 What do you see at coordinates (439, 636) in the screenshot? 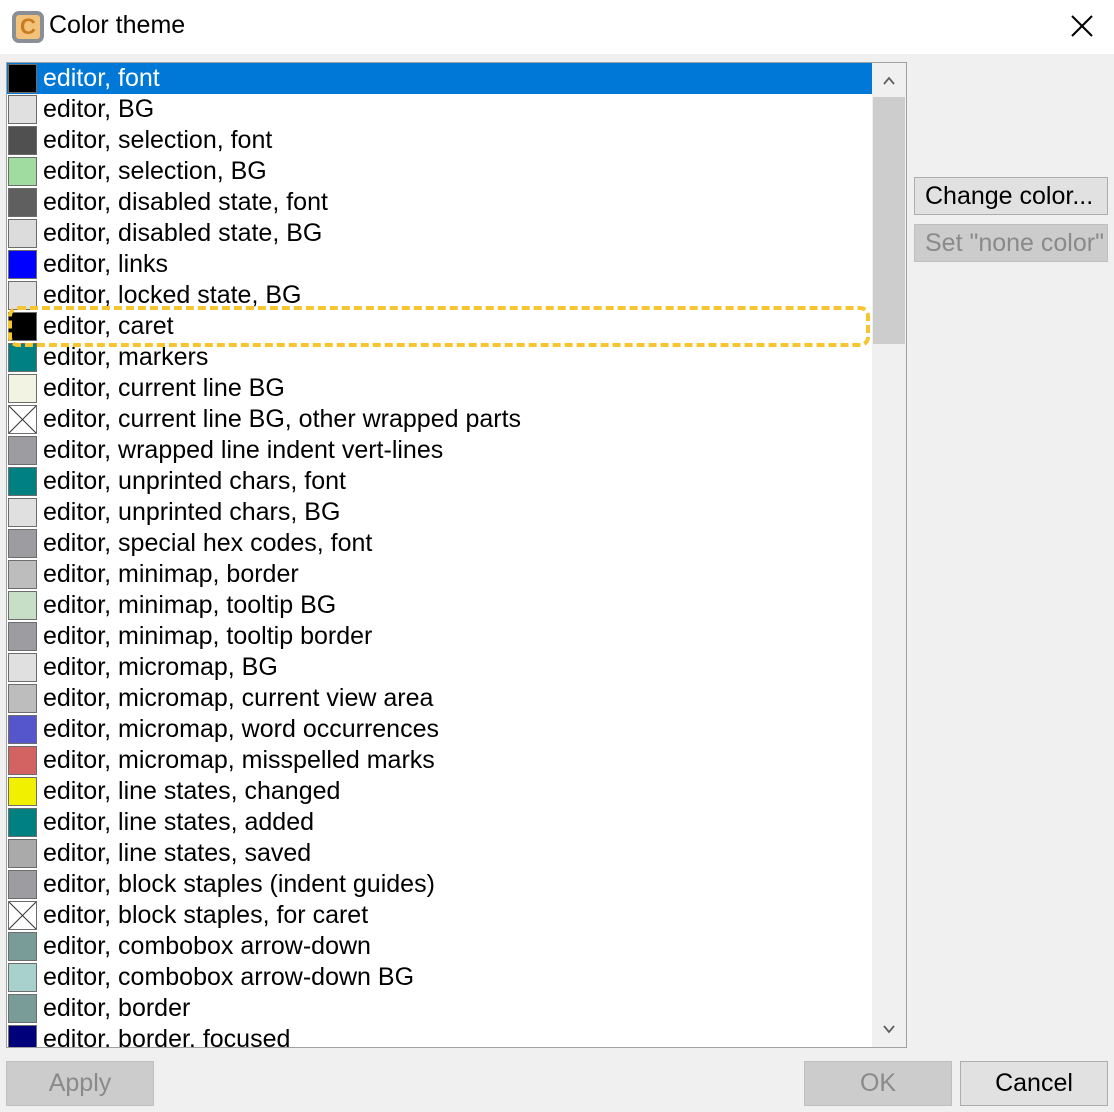
I see `list-item: editor, minimap, tooltip border` at bounding box center [439, 636].